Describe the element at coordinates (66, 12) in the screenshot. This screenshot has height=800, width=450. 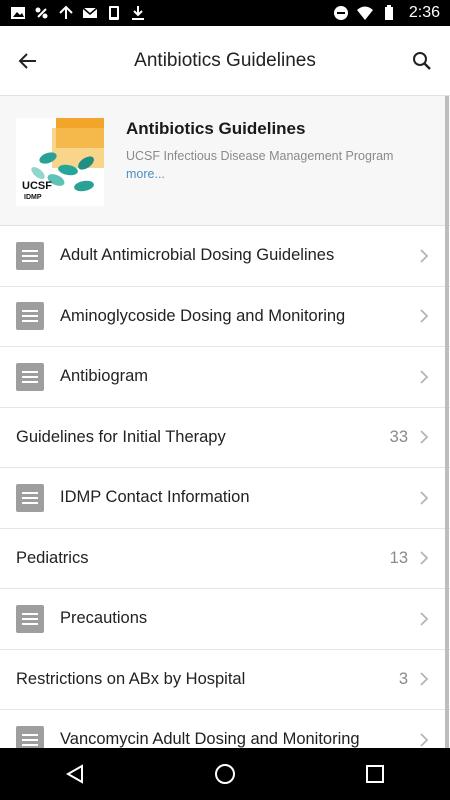
I see `sync-icon` at that location.